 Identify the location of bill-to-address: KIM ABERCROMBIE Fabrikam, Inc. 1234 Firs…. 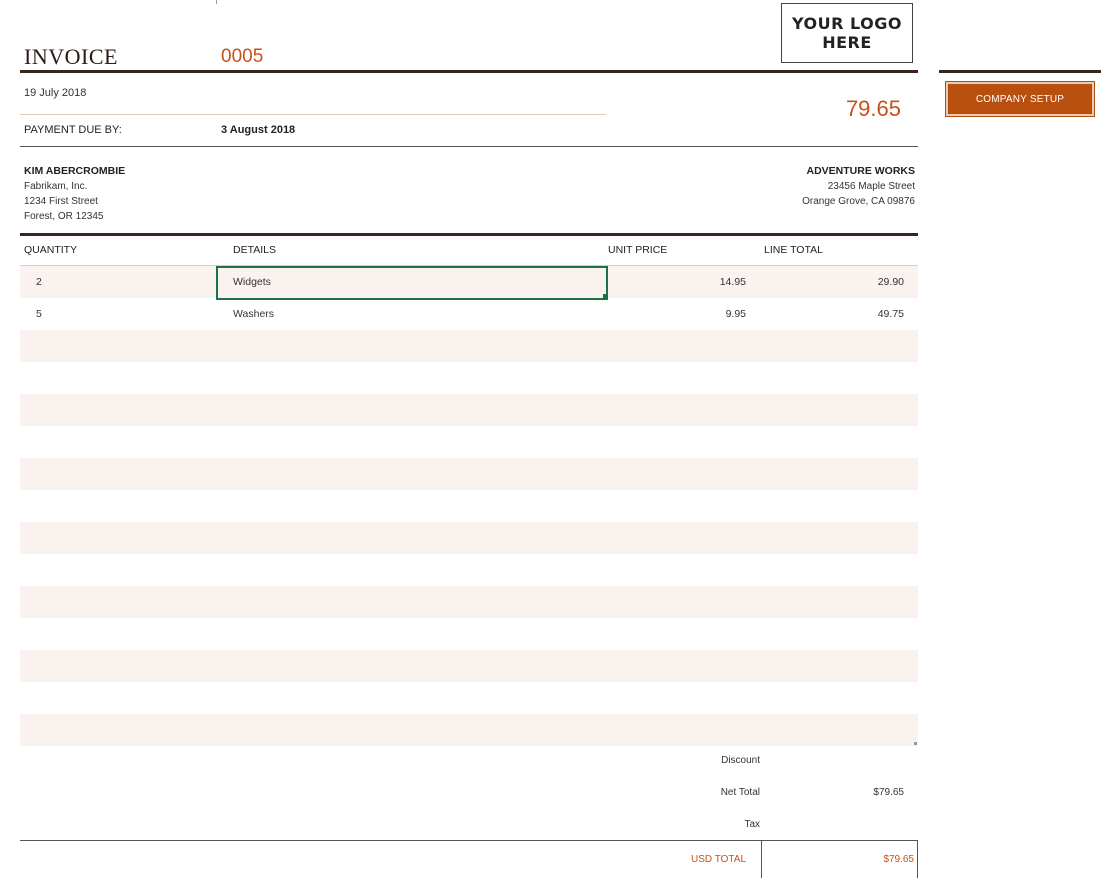
(74, 194).